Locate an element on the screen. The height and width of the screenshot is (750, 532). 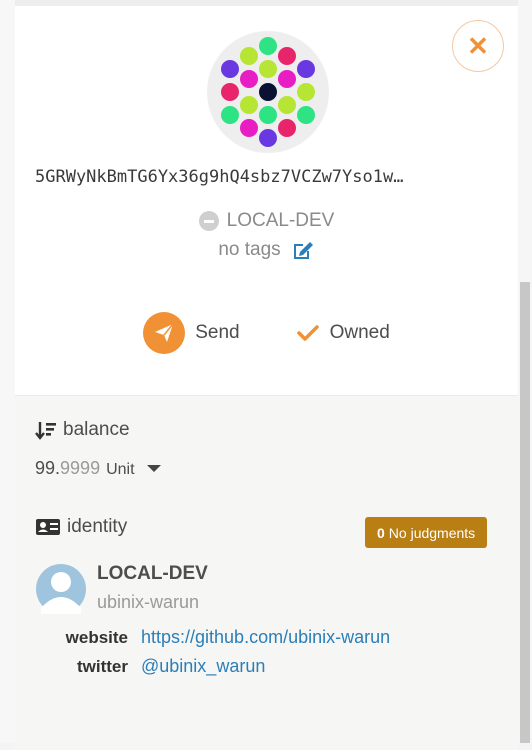
balance-title: balance is located at coordinates (96, 429).